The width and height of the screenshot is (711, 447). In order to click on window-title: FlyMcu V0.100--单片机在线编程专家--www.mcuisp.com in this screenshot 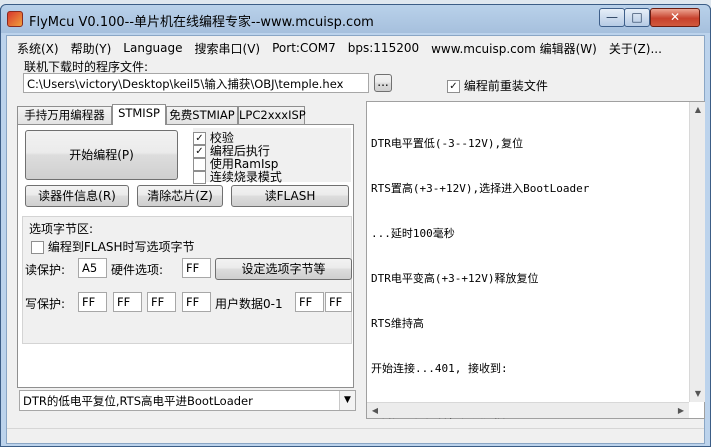, I will do `click(201, 22)`.